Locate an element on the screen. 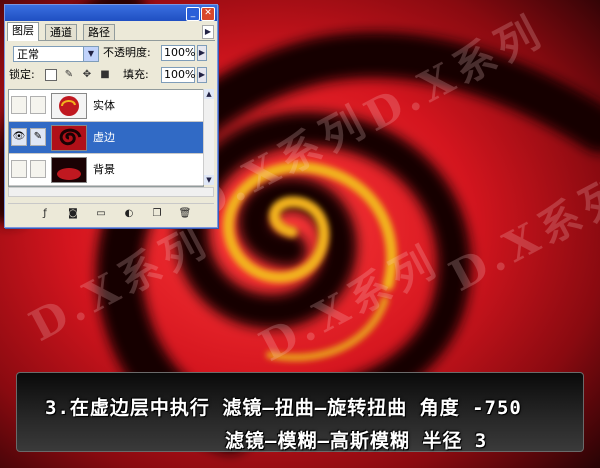 Image resolution: width=600 pixels, height=468 pixels. blend-mode-value: 正常 is located at coordinates (28, 54).